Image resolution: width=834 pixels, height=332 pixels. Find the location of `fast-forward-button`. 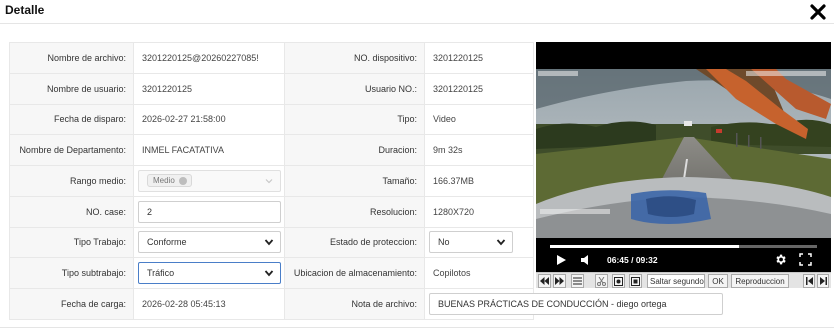

fast-forward-button is located at coordinates (559, 281).